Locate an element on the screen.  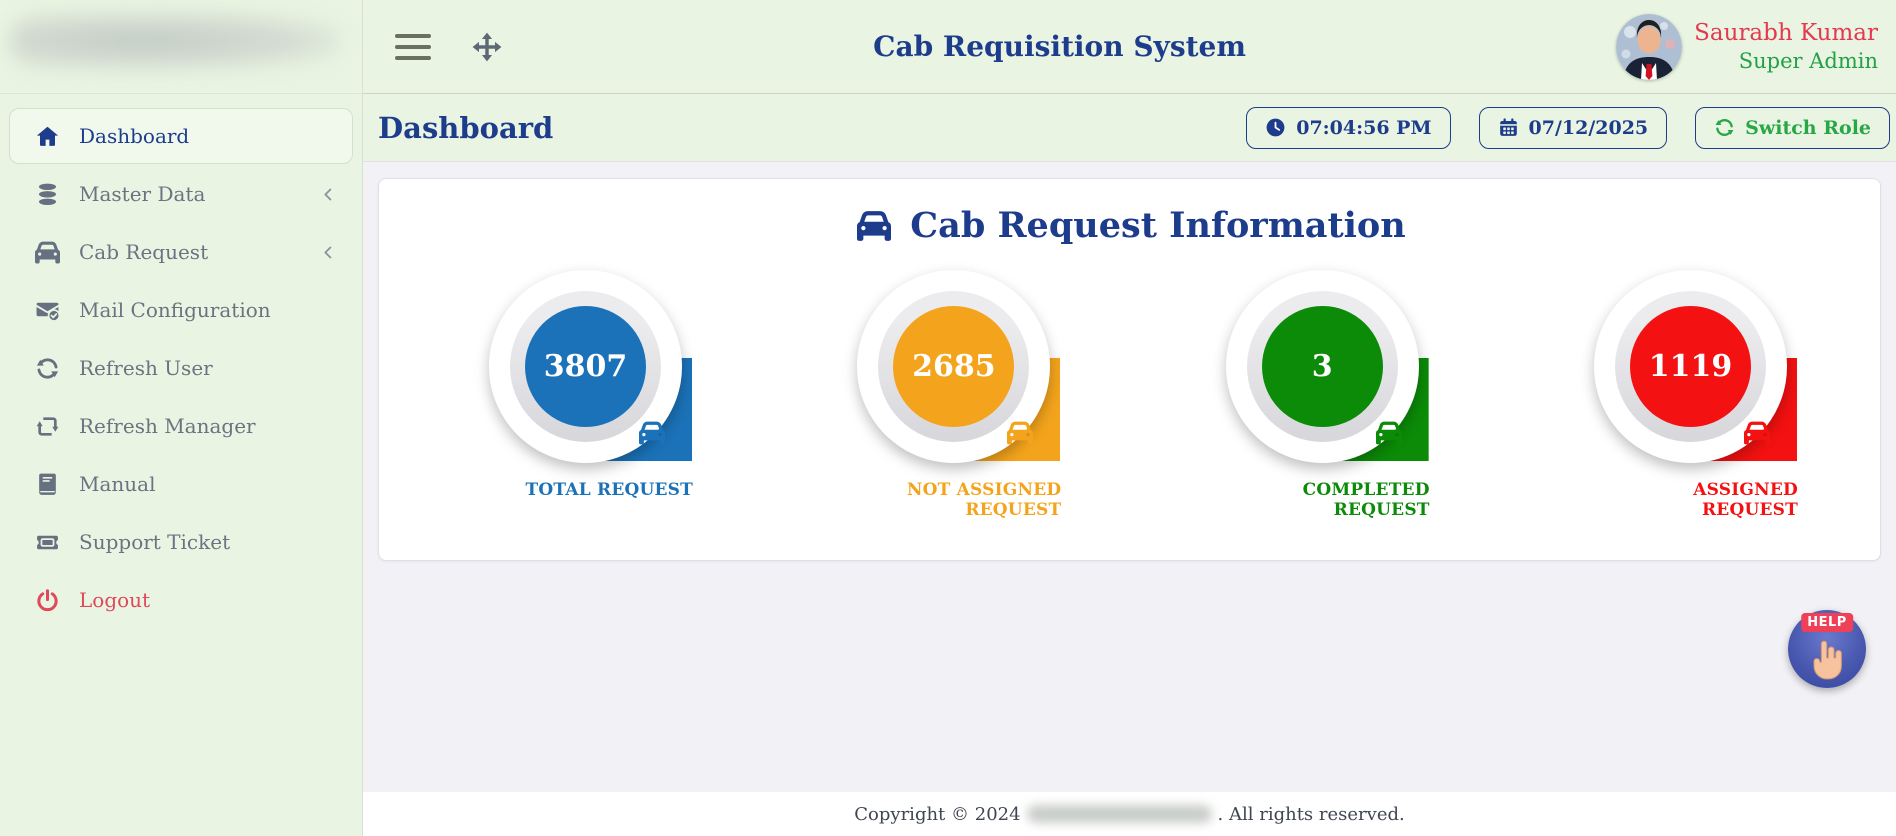
stat-label: COMPLETED REQUEST is located at coordinates (1366, 500).